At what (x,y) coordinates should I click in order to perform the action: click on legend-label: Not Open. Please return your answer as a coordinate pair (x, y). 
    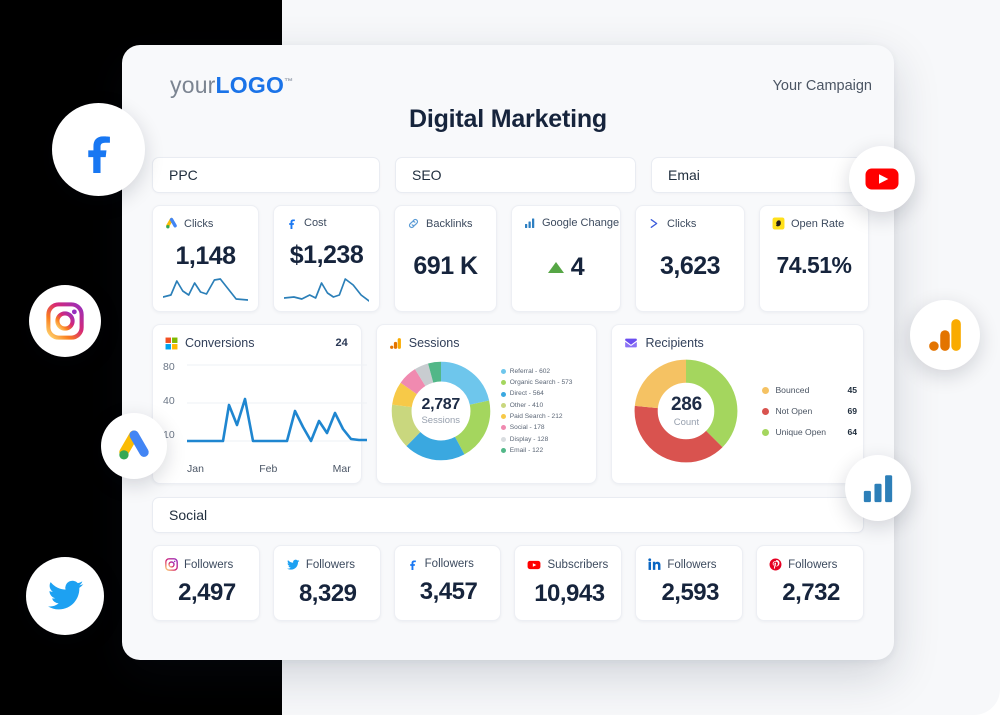
    Looking at the image, I should click on (794, 411).